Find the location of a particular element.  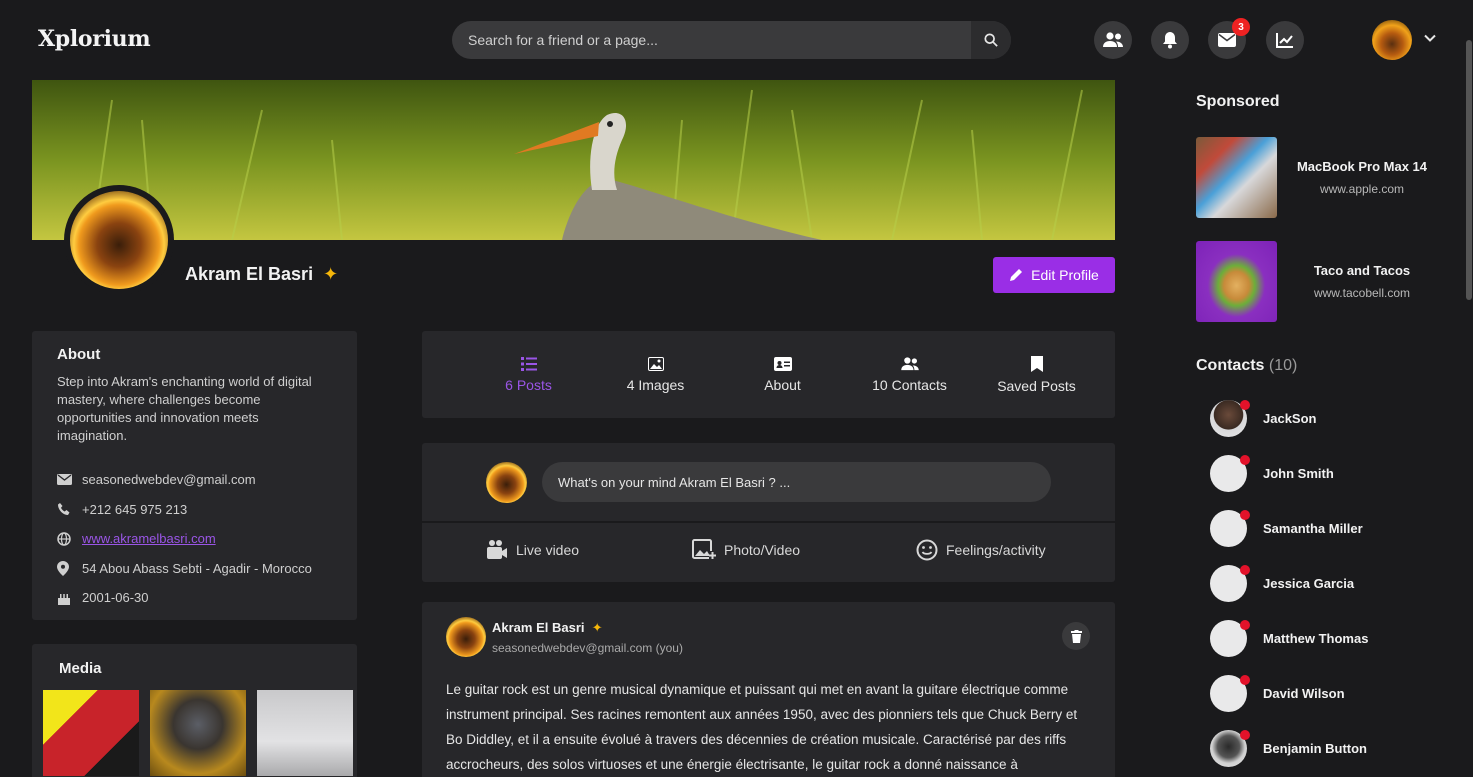

page-scrollbar is located at coordinates (1469, 388).